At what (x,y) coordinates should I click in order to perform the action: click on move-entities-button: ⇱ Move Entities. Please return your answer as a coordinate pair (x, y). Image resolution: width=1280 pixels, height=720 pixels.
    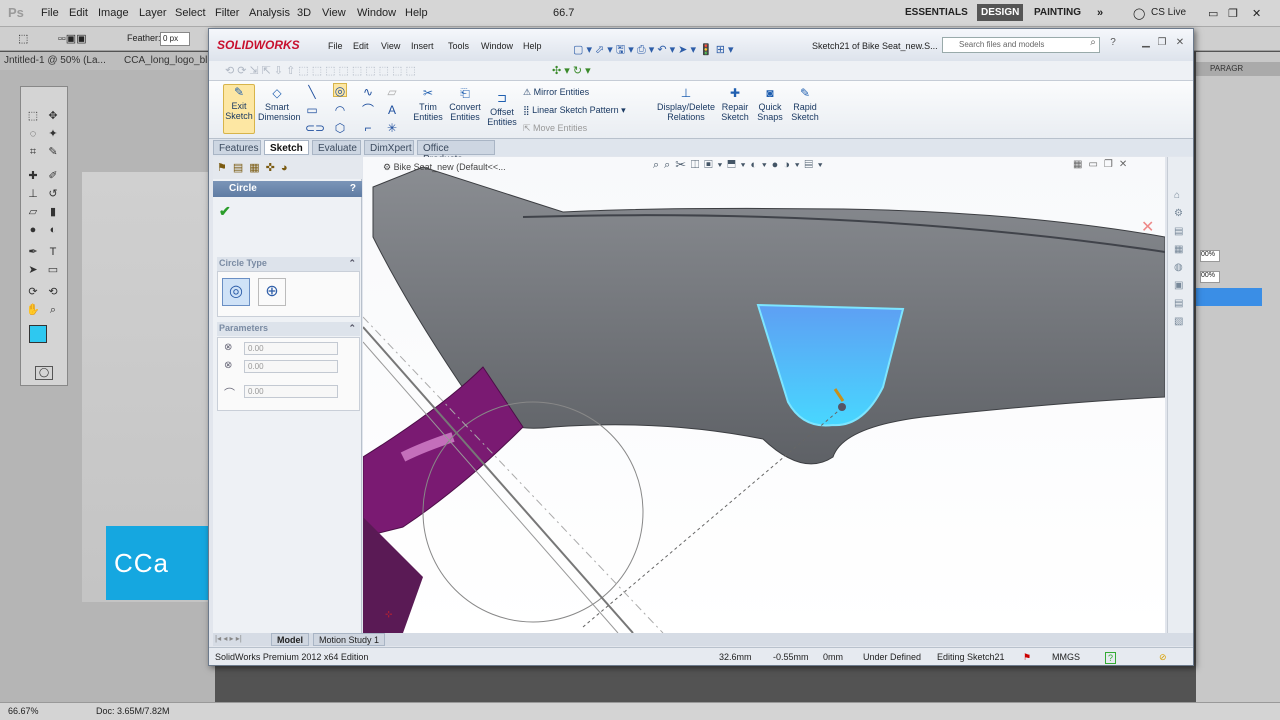
    Looking at the image, I should click on (555, 128).